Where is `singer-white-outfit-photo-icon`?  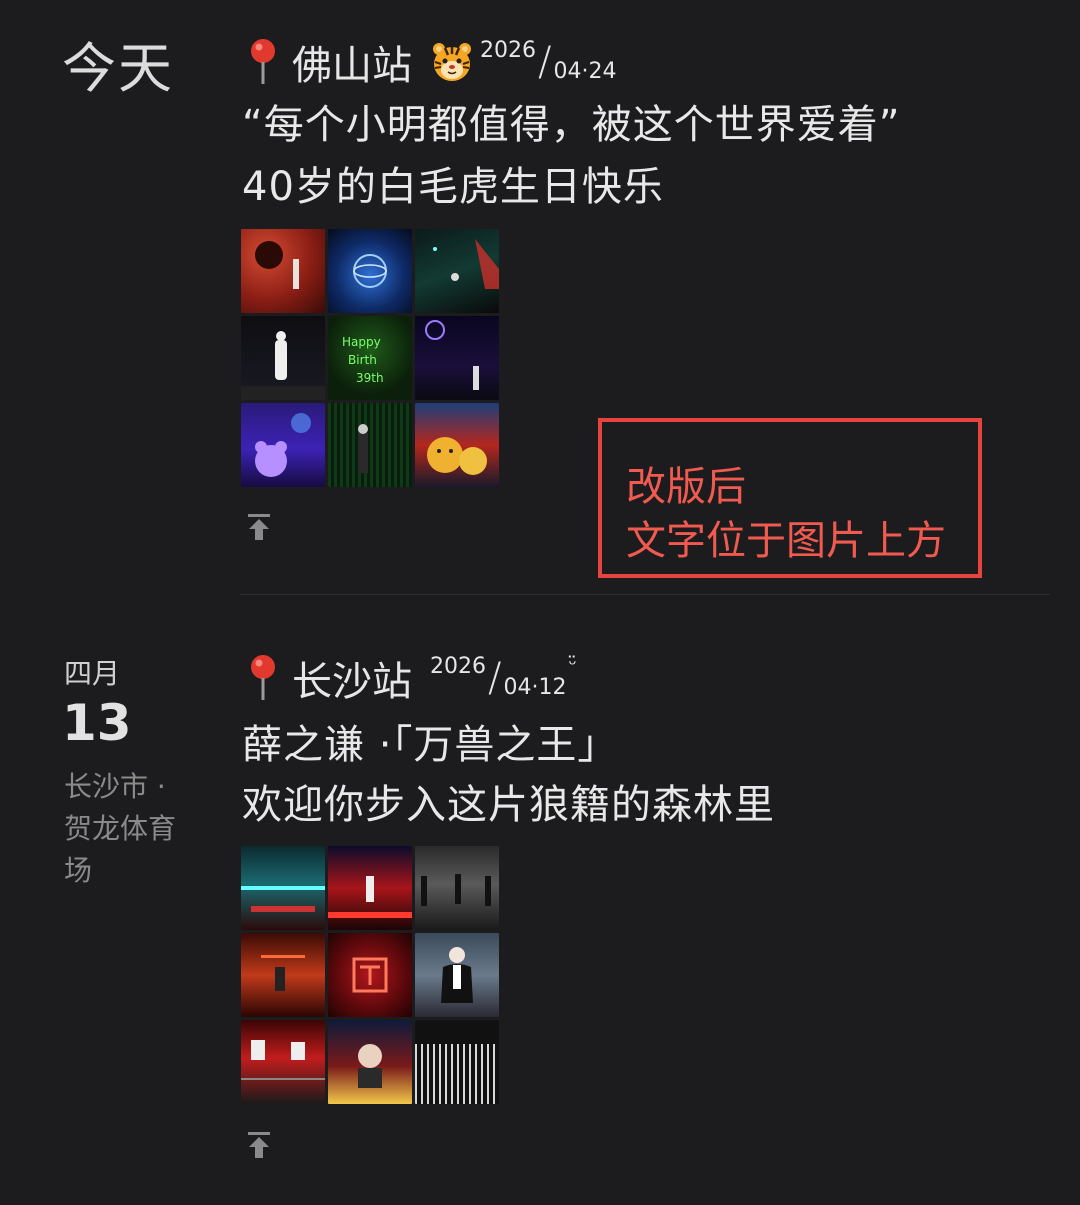 singer-white-outfit-photo-icon is located at coordinates (283, 358).